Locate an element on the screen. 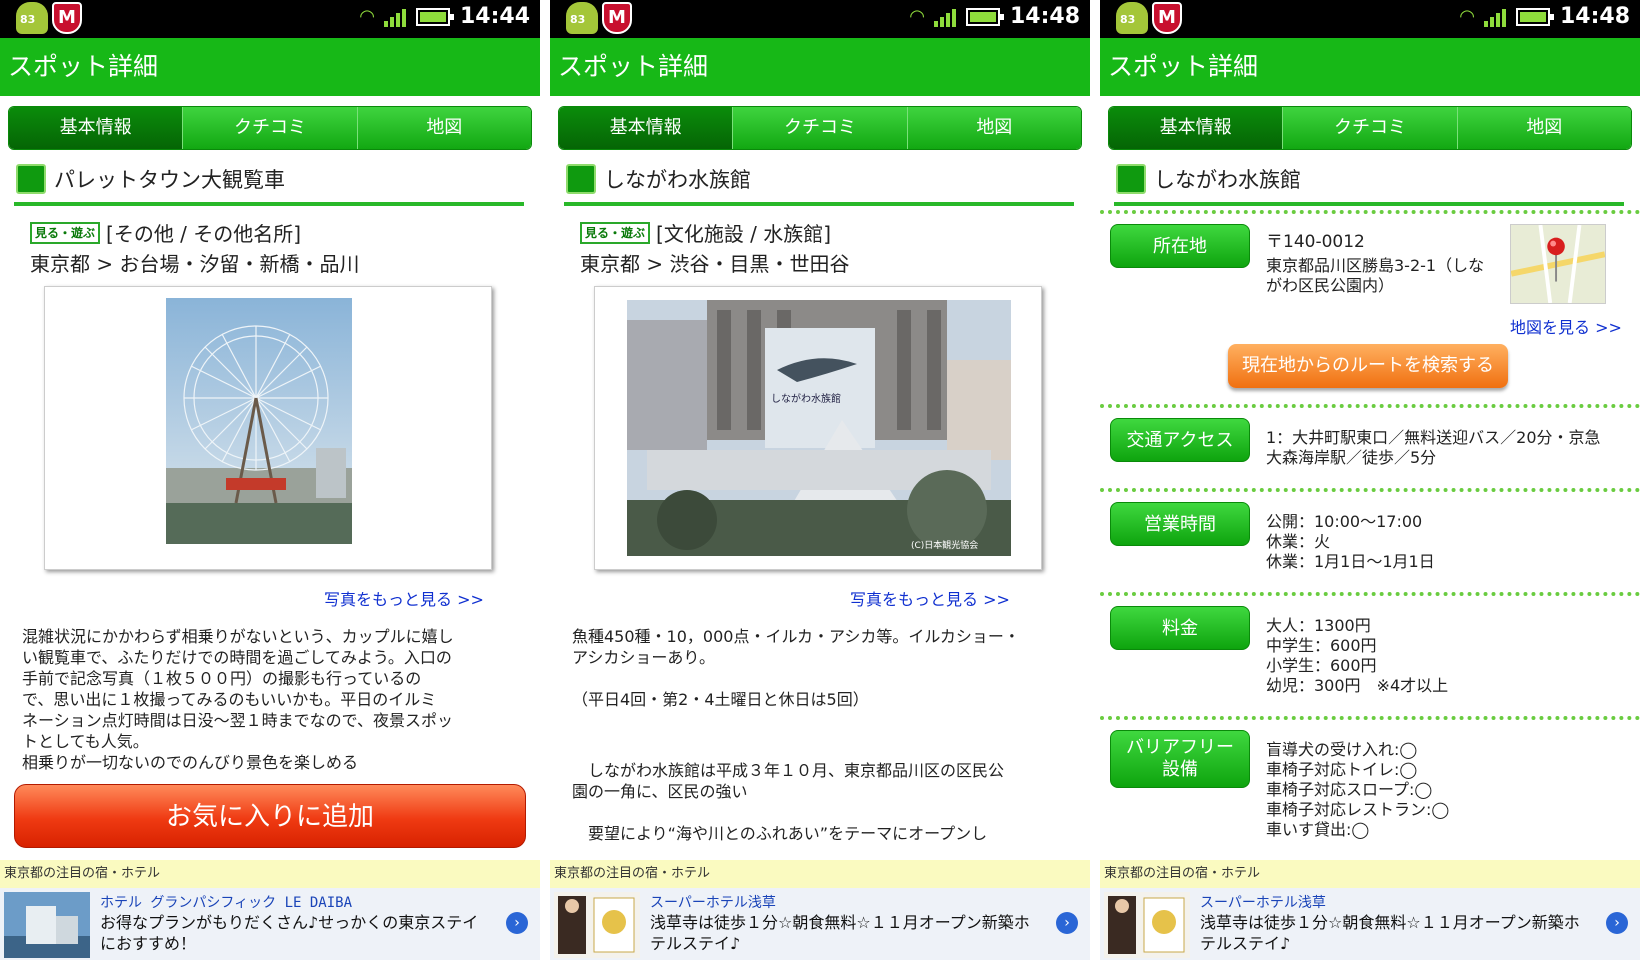 The image size is (1640, 960). access-label: 交通アクセス is located at coordinates (1180, 440).